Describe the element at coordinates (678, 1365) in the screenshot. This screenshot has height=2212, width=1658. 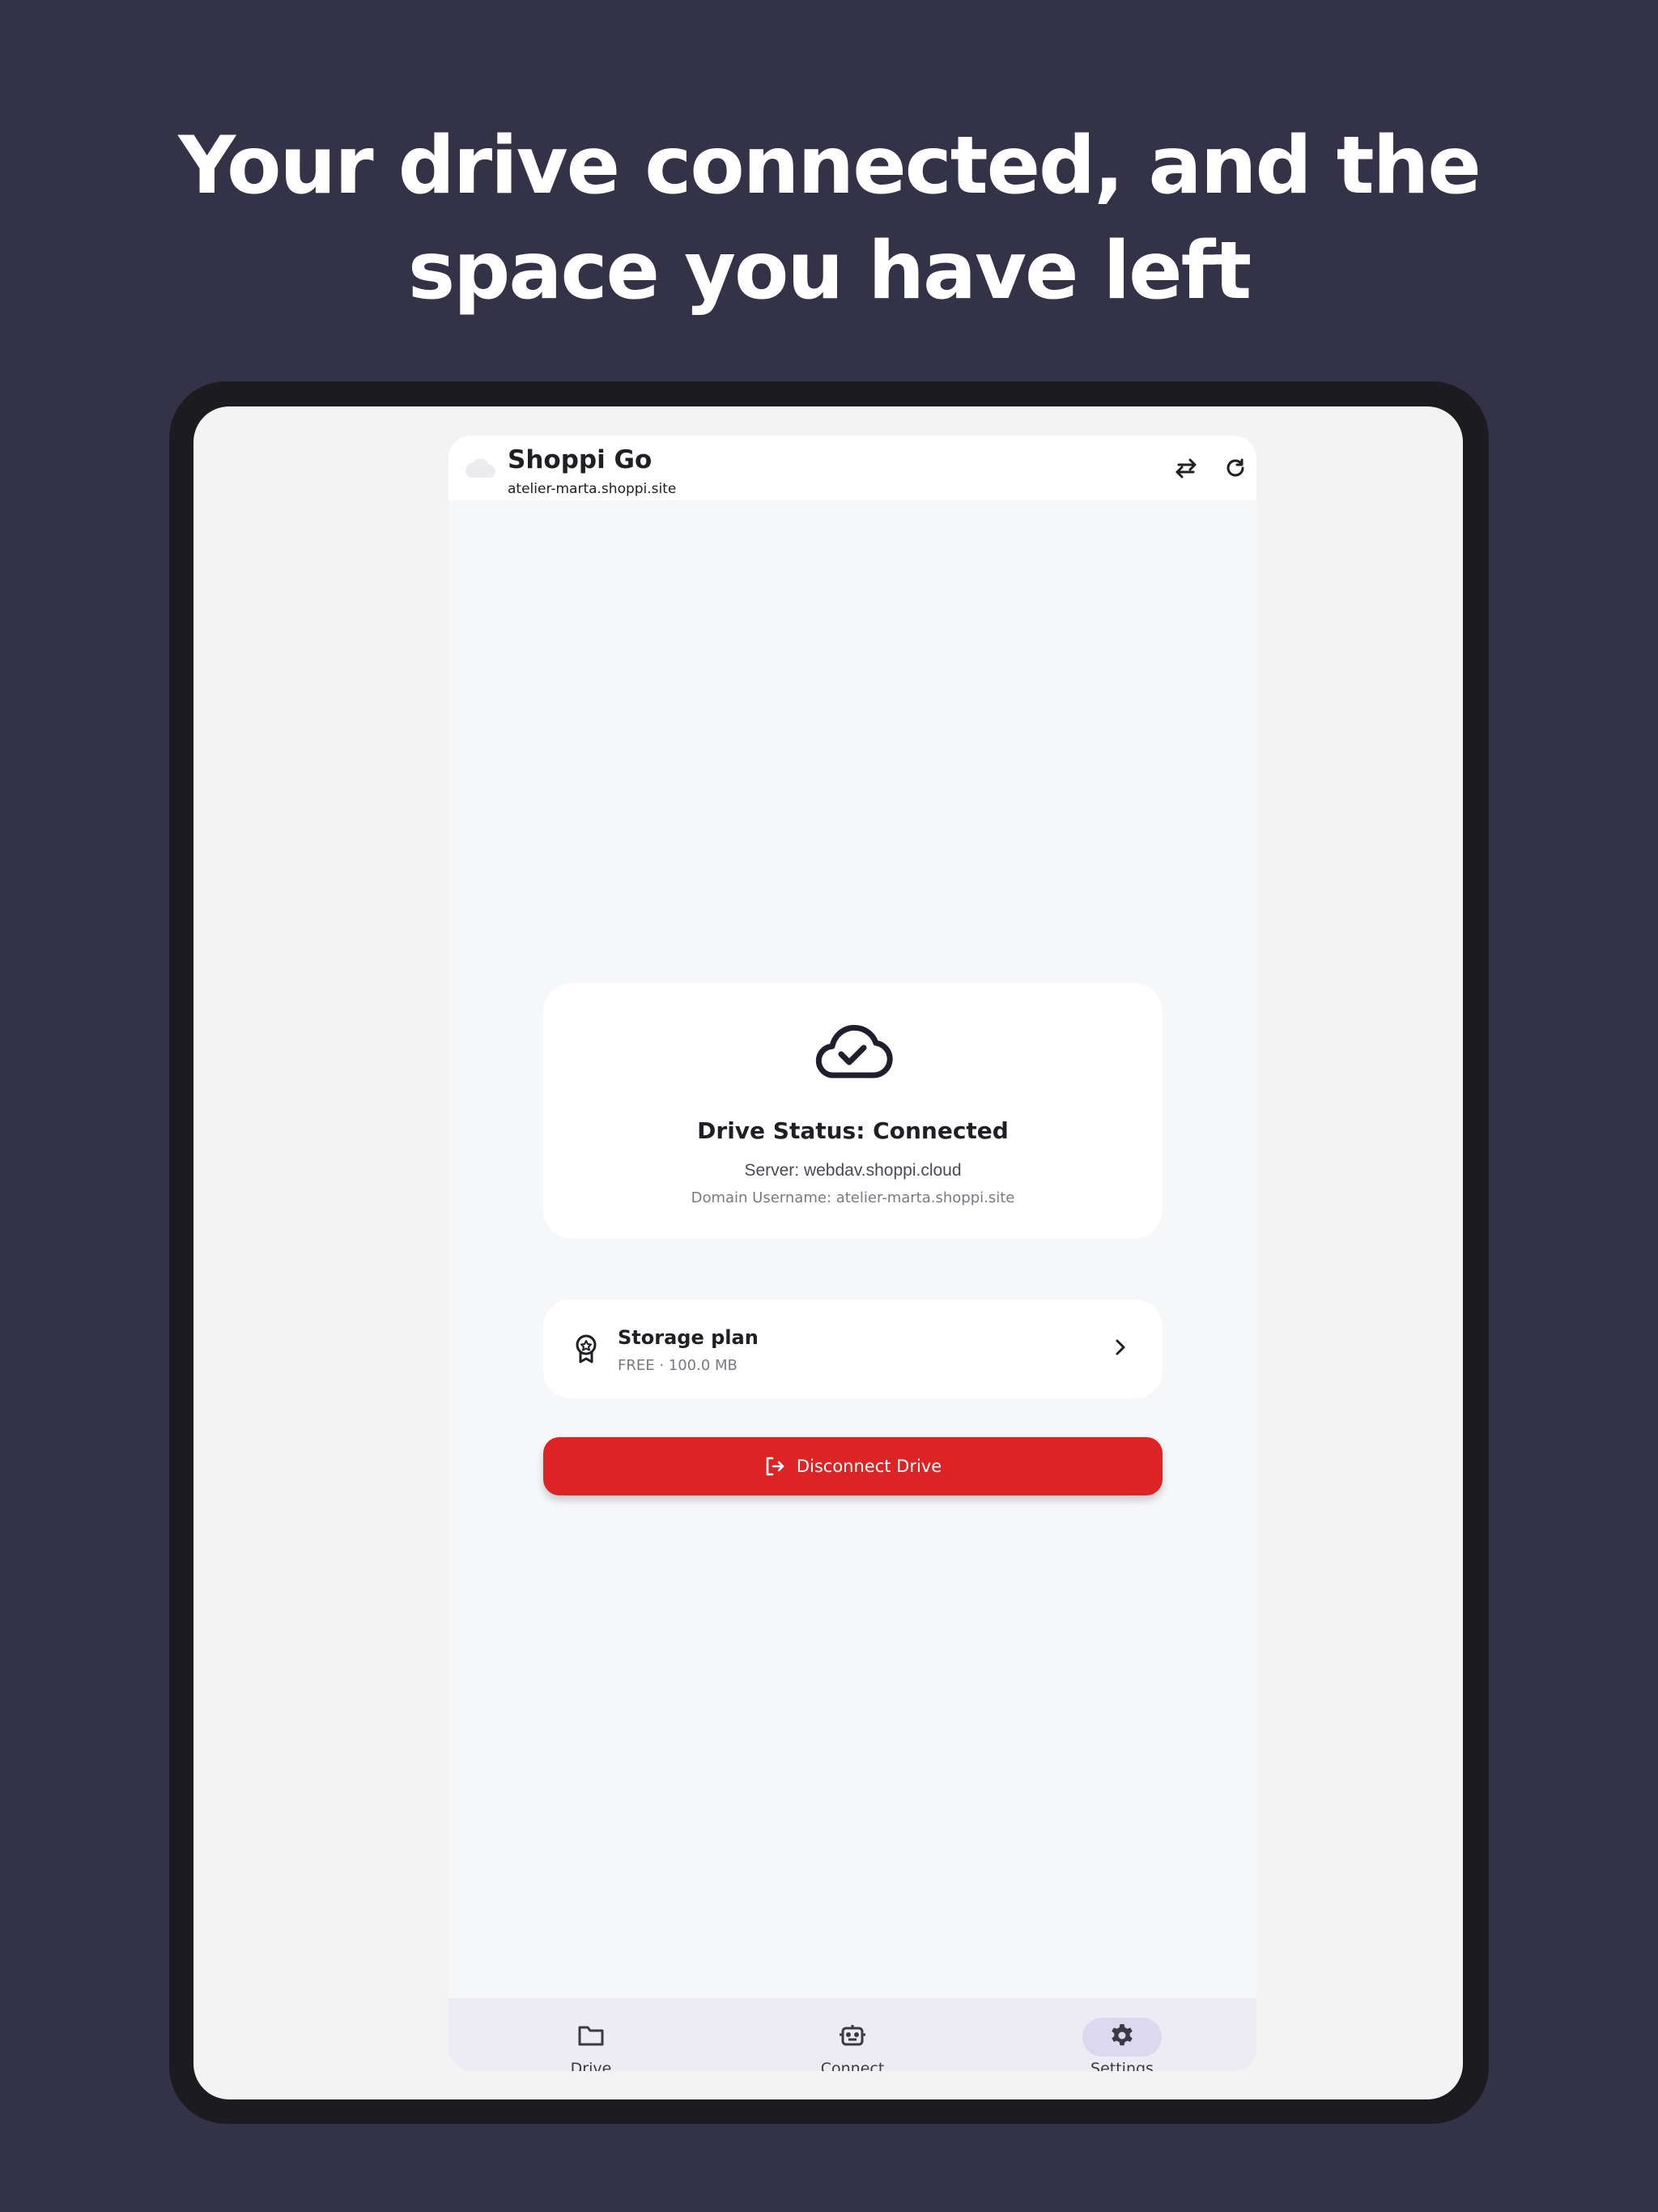
I see `storage-plan-details: FREE · 100.0 MB` at that location.